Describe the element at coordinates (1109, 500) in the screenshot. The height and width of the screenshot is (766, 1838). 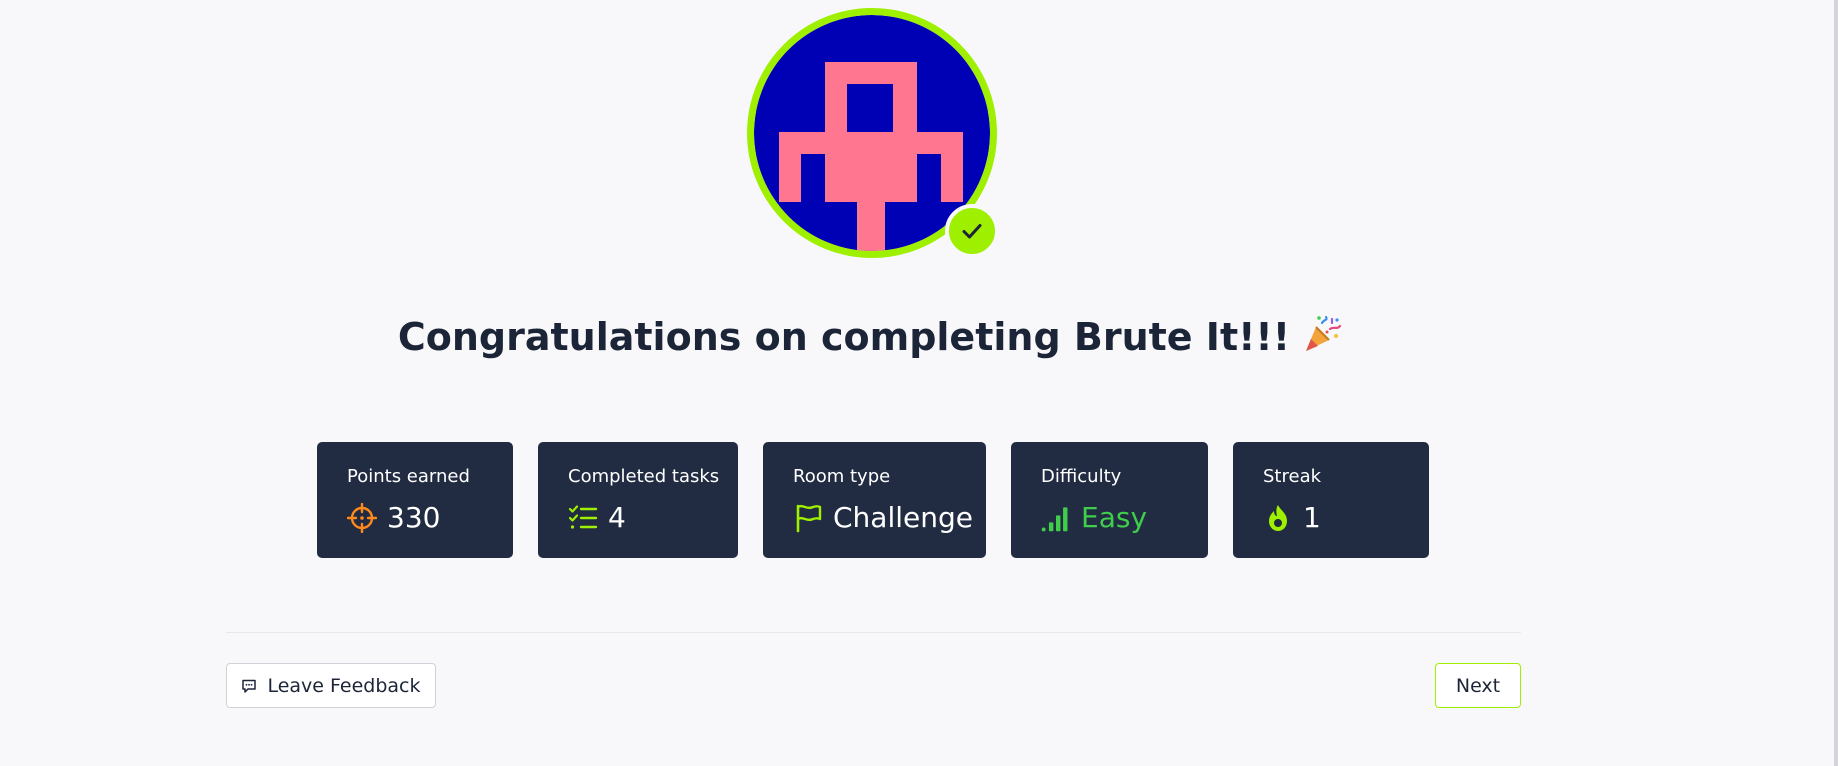
I see `stat-card-difficulty: Difficulty Easy` at that location.